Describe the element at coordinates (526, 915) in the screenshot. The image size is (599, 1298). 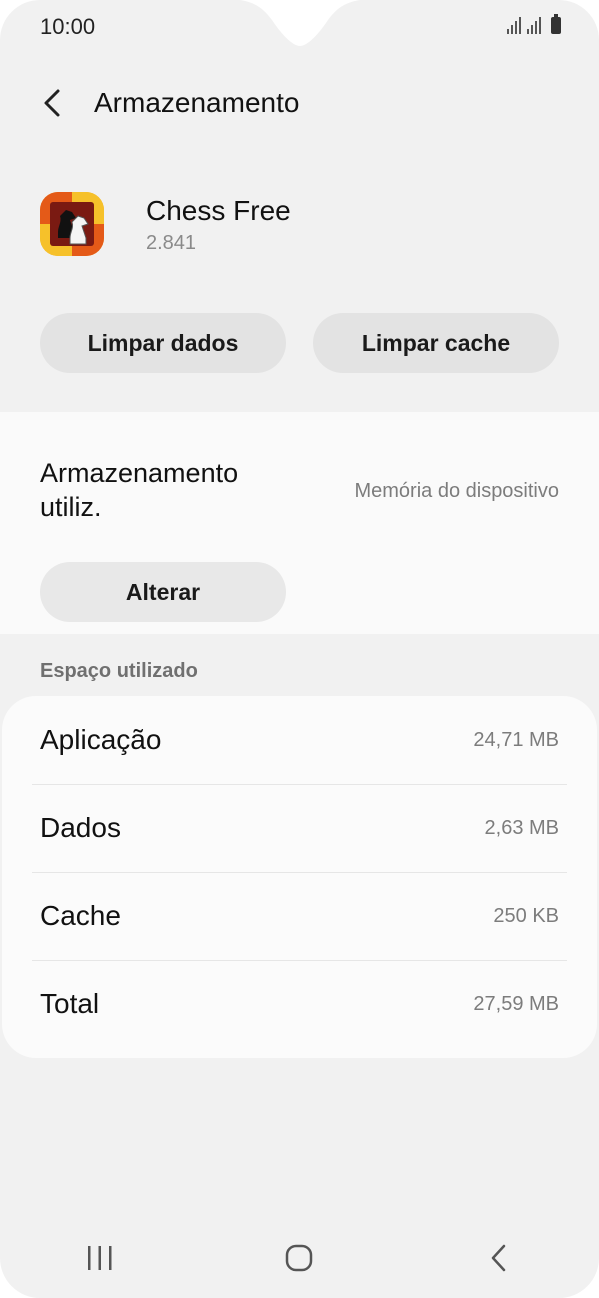
I see `usage-row-size: 250 KB` at that location.